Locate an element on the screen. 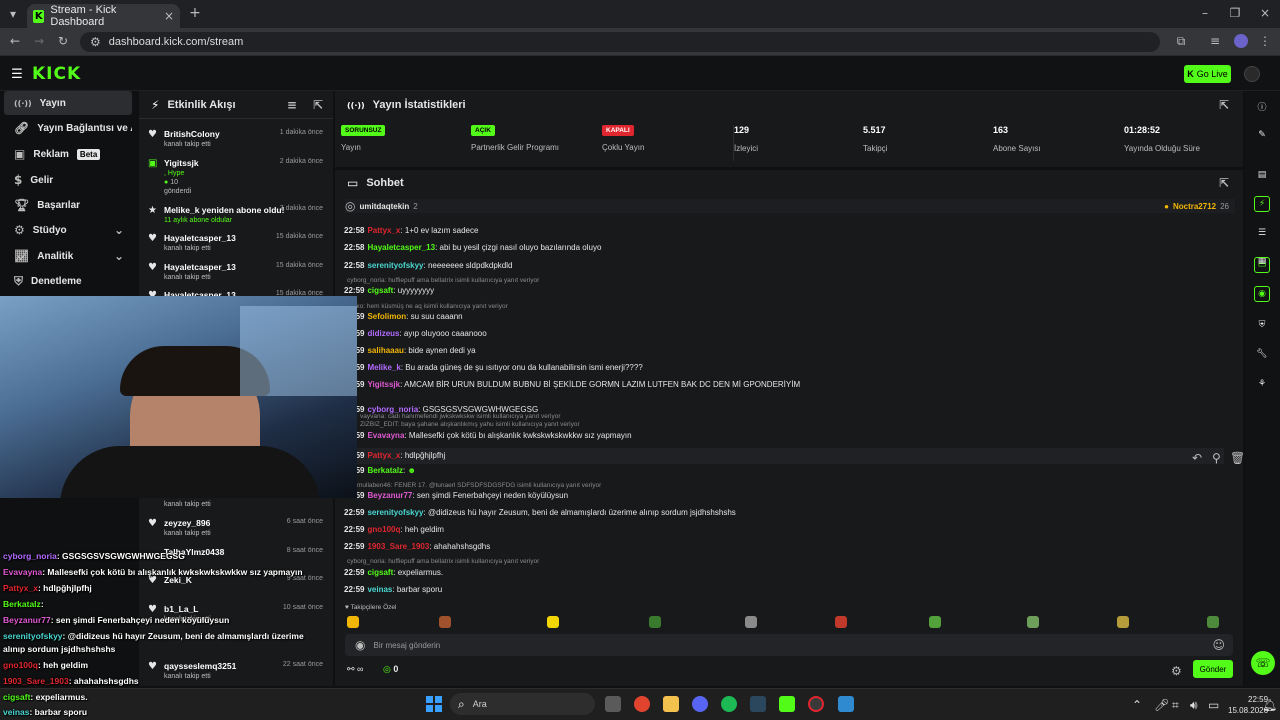 This screenshot has width=1280, height=720. extensions-icon: ⧉ is located at coordinates (1181, 41).